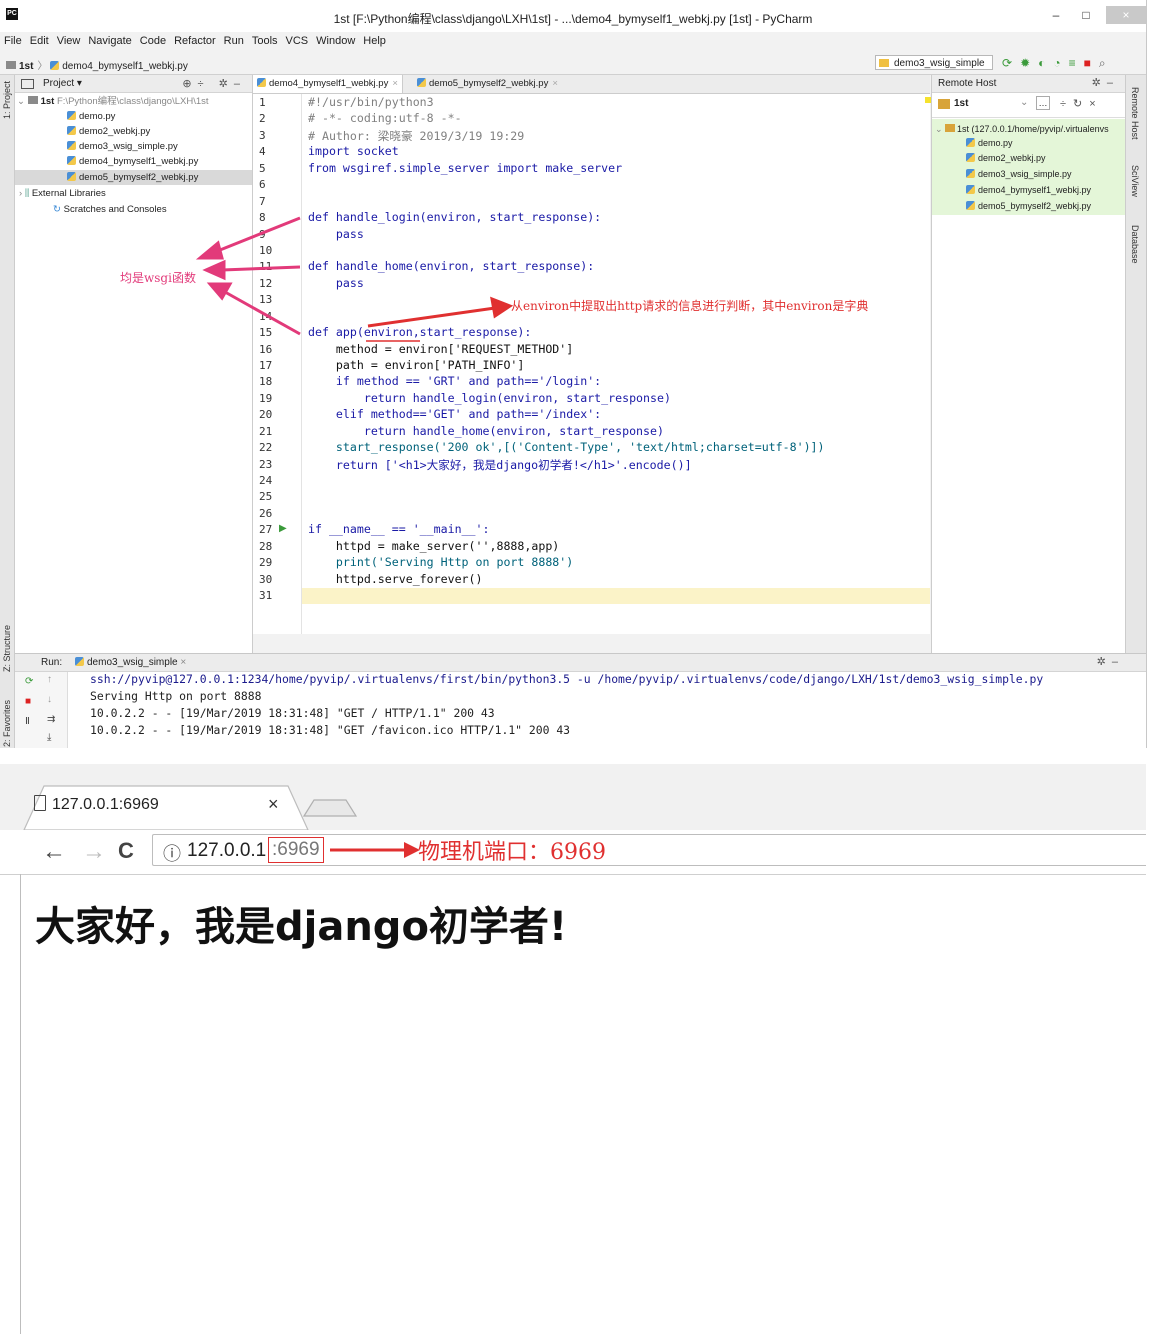 The height and width of the screenshot is (1334, 1162). I want to click on new-tab-button, so click(330, 808).